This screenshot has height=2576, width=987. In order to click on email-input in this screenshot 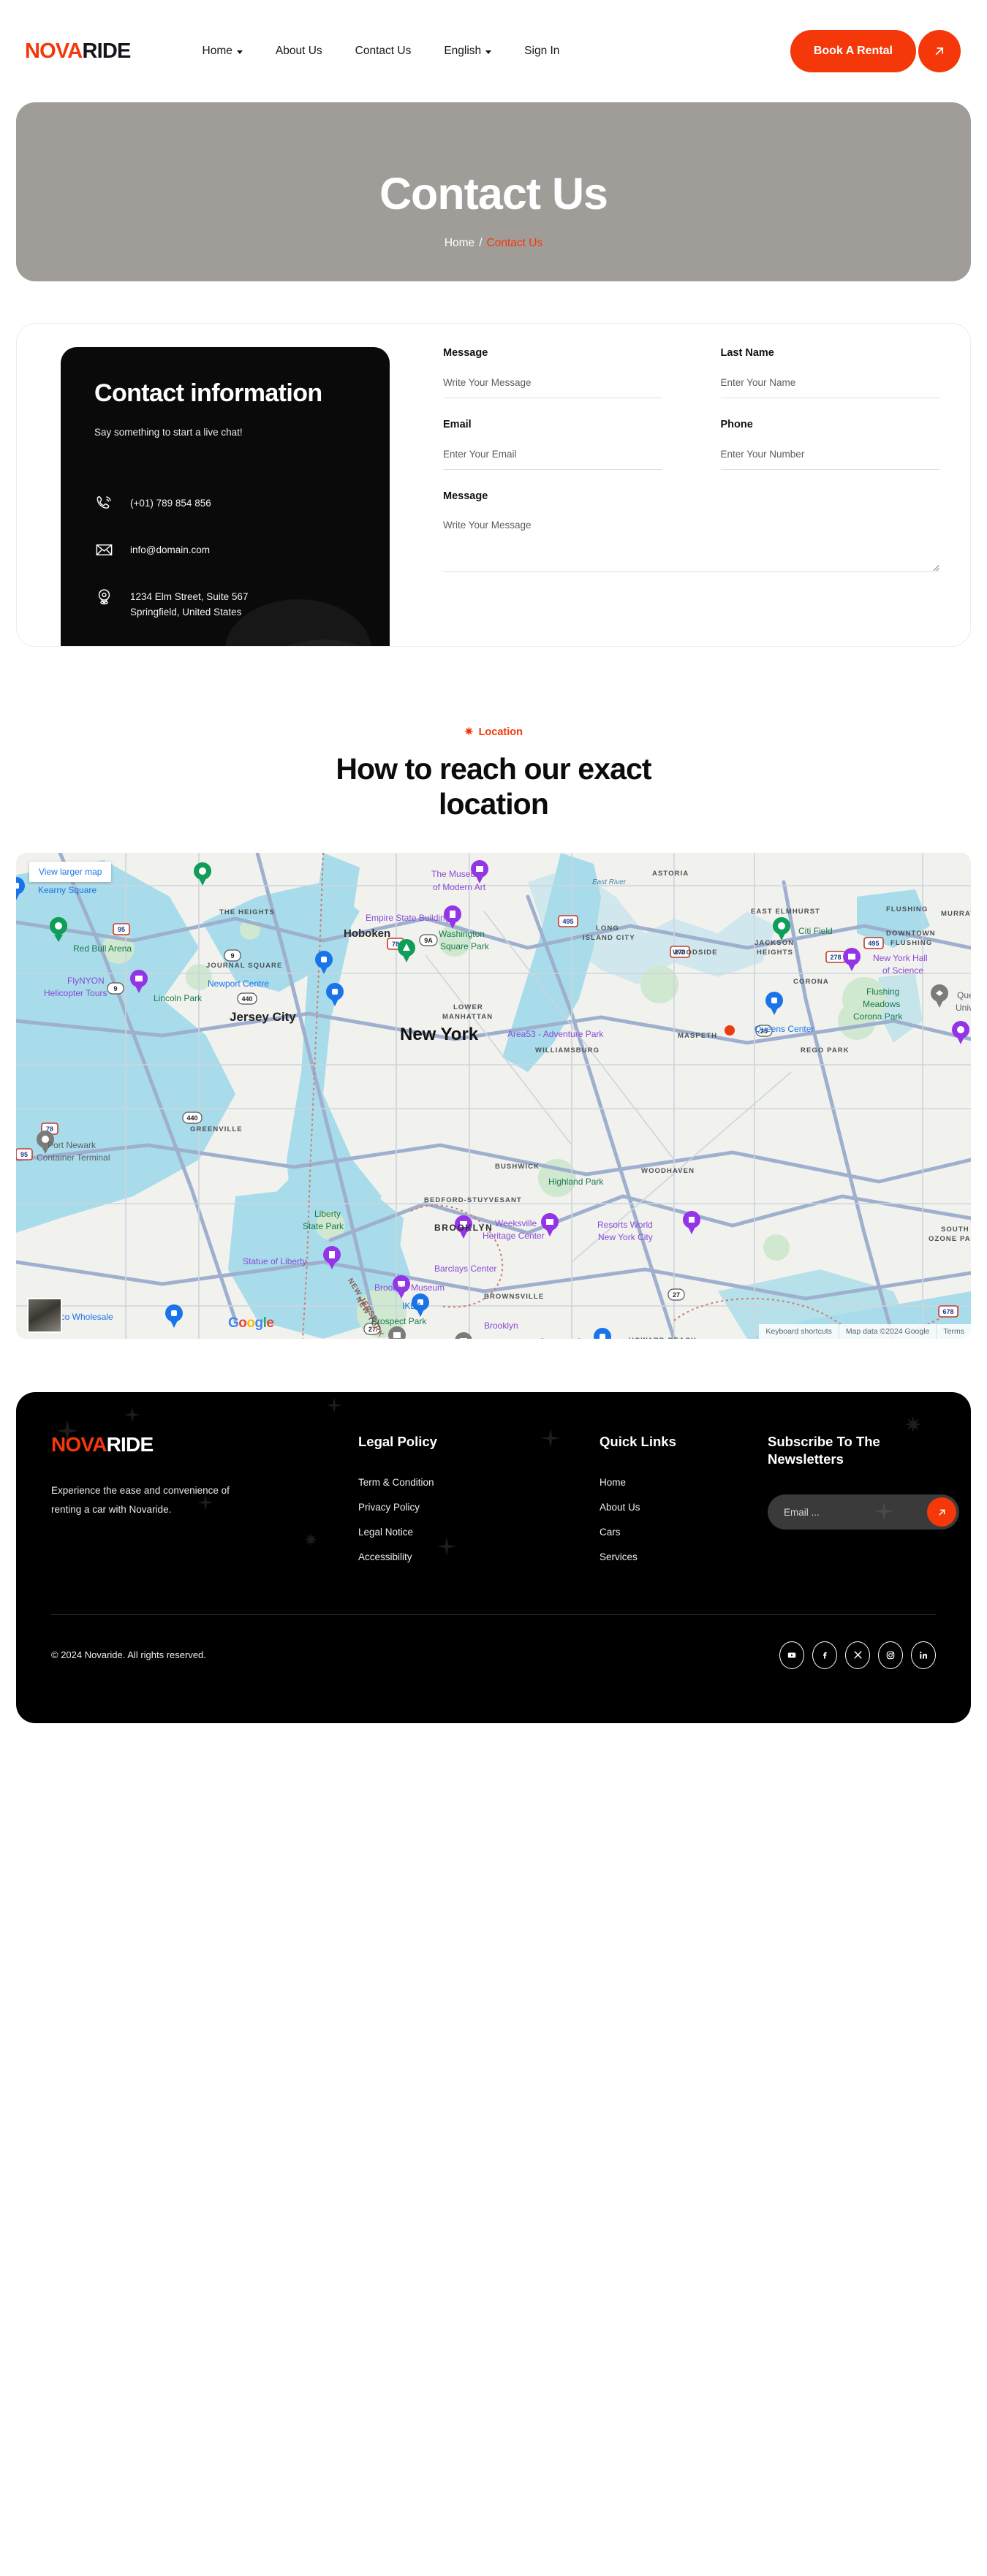, I will do `click(552, 460)`.